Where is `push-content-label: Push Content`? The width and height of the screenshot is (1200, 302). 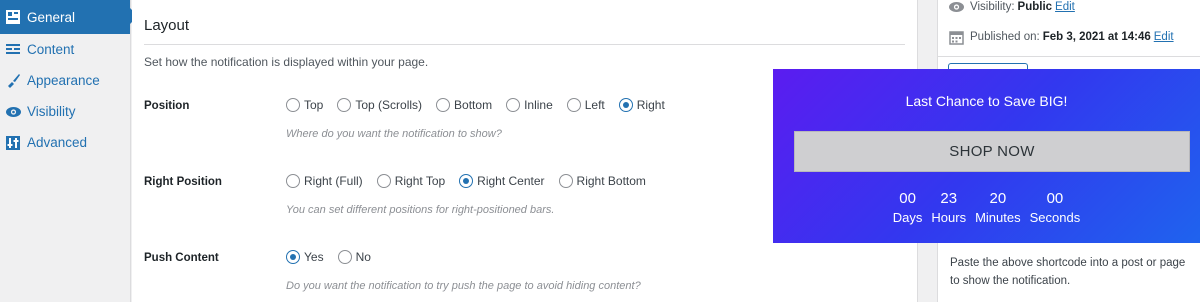
push-content-label: Push Content is located at coordinates (181, 258).